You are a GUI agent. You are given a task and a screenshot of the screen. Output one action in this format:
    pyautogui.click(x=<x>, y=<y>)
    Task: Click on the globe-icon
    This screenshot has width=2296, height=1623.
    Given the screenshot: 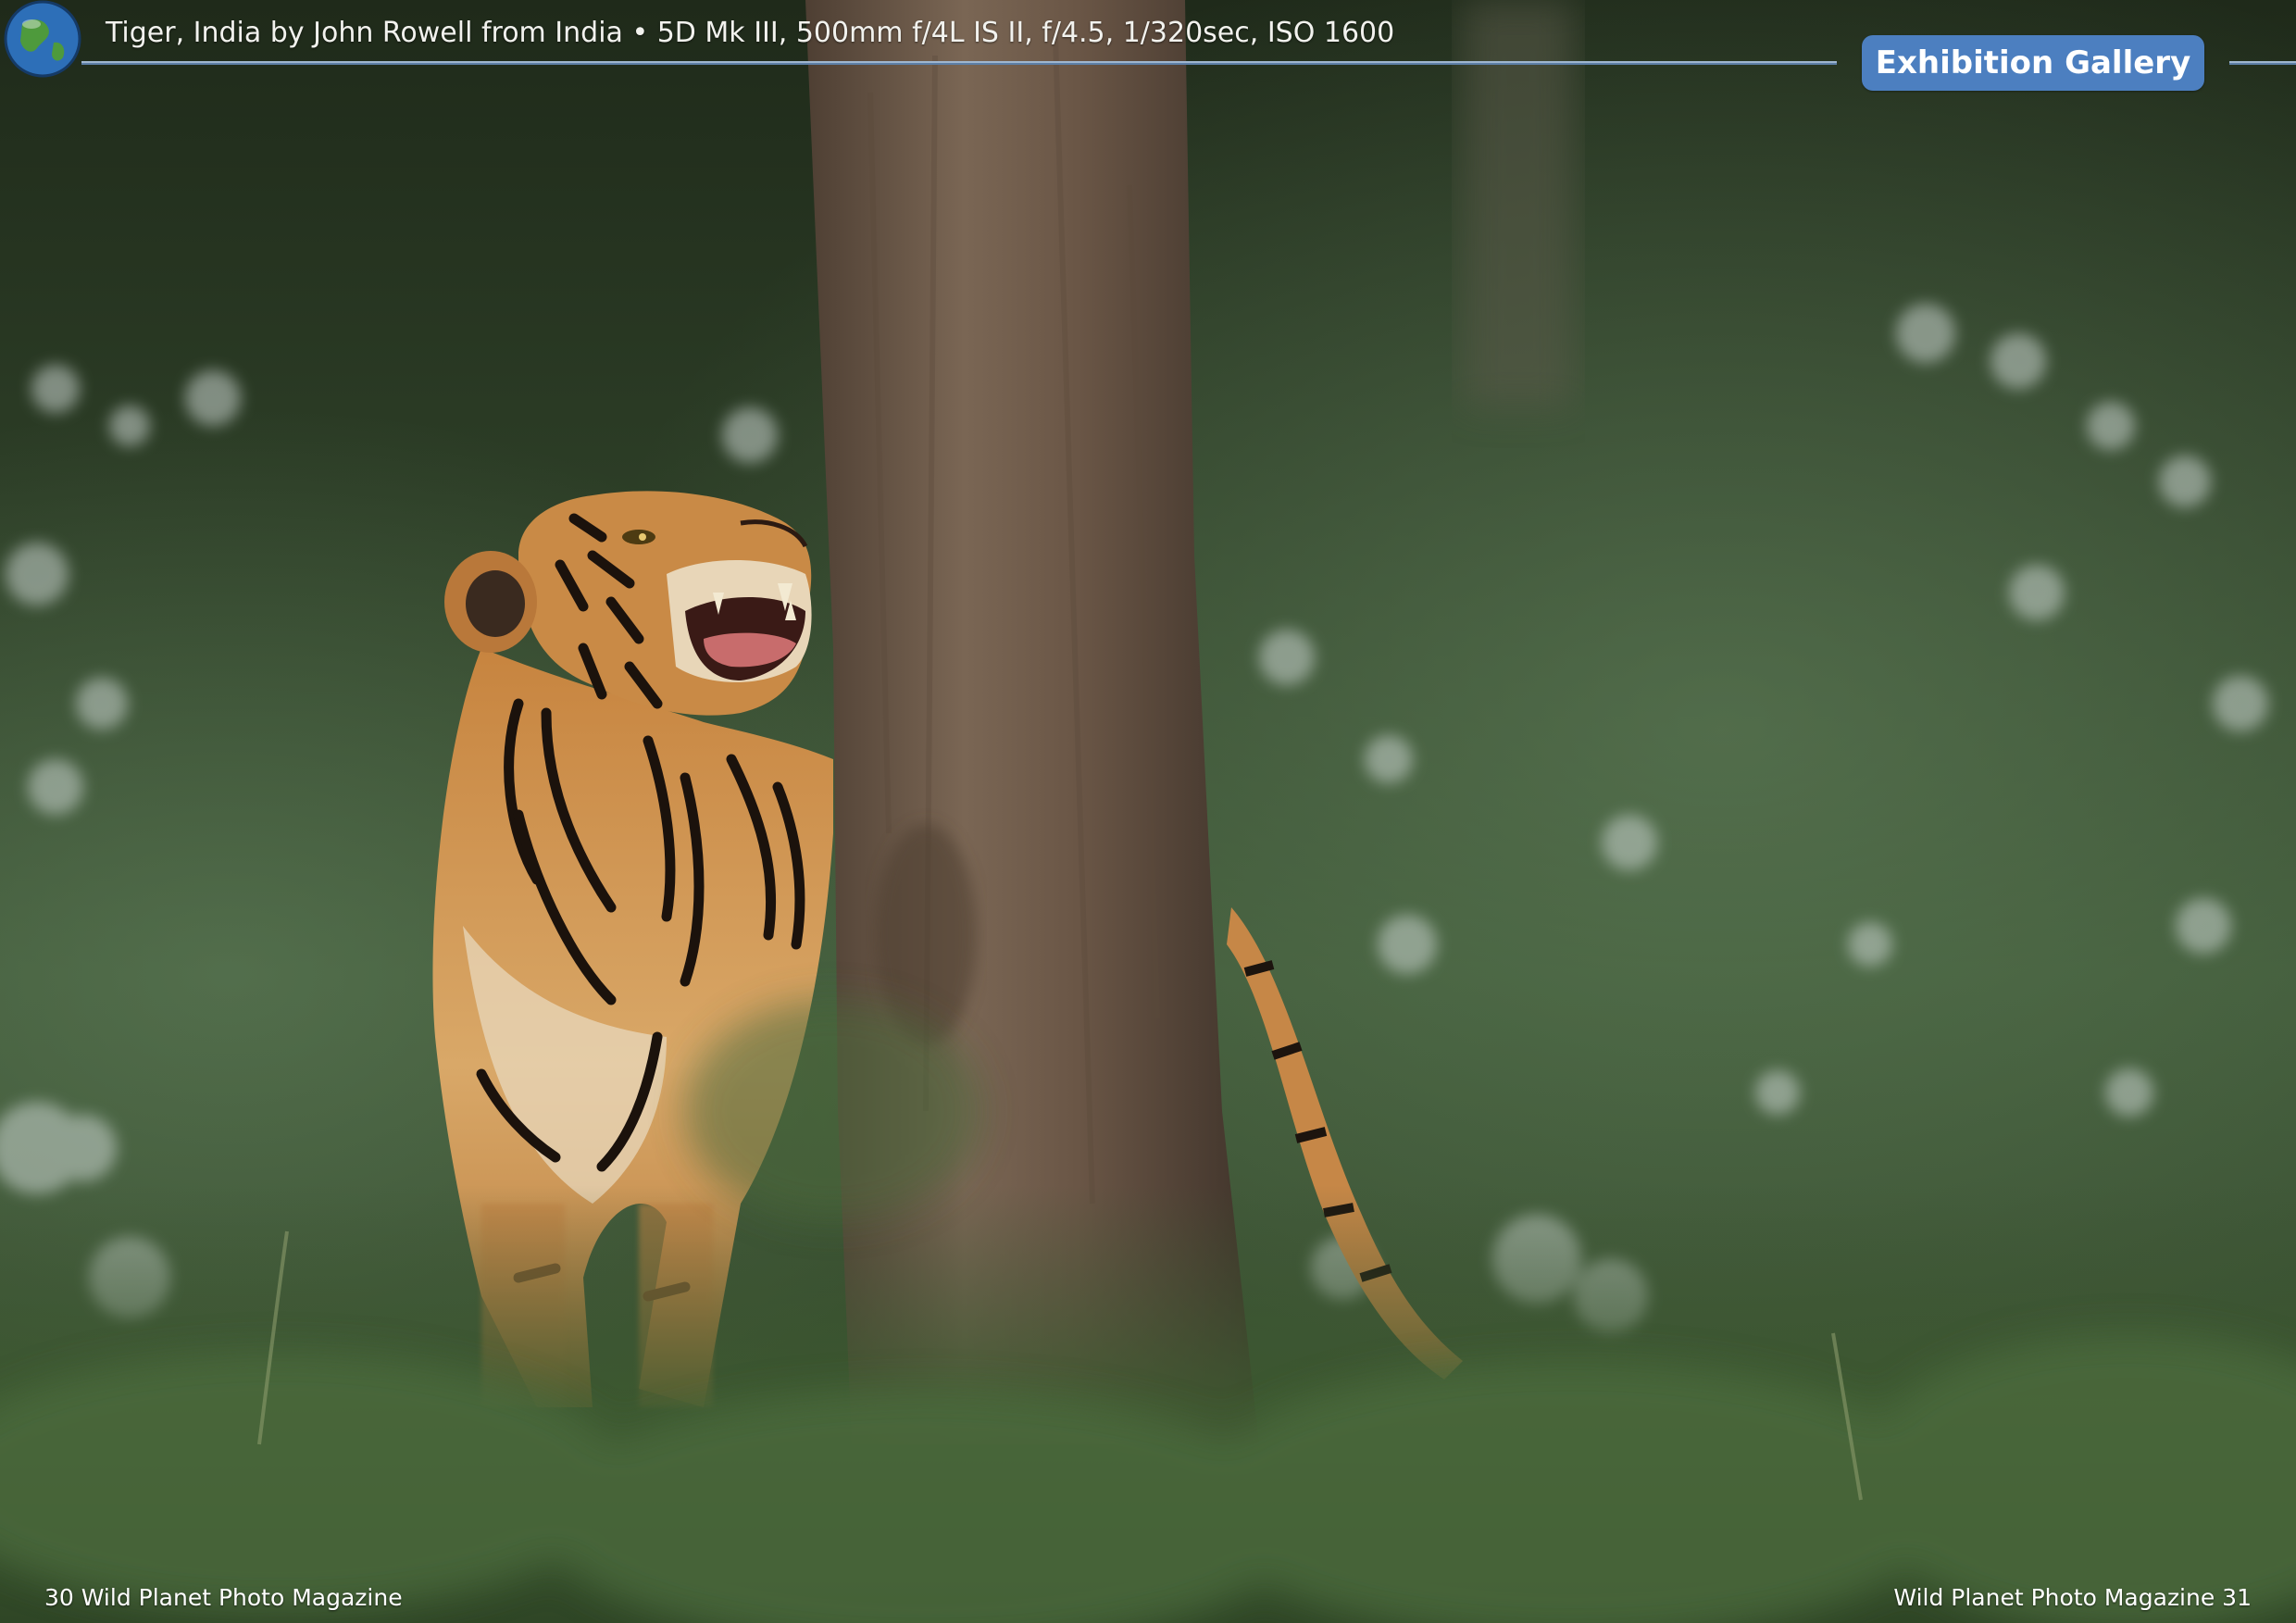 What is the action you would take?
    pyautogui.click(x=42, y=39)
    